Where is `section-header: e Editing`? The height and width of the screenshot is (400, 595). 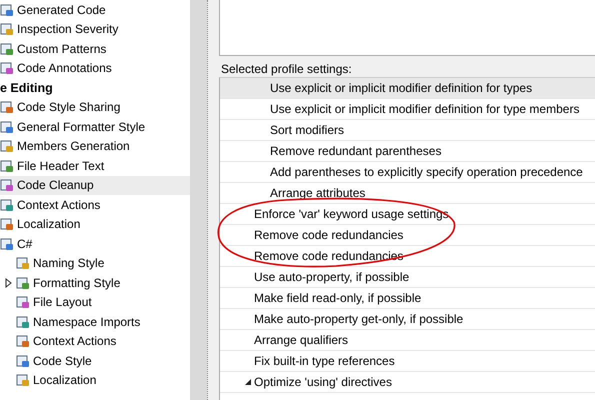
section-header: e Editing is located at coordinates (26, 87).